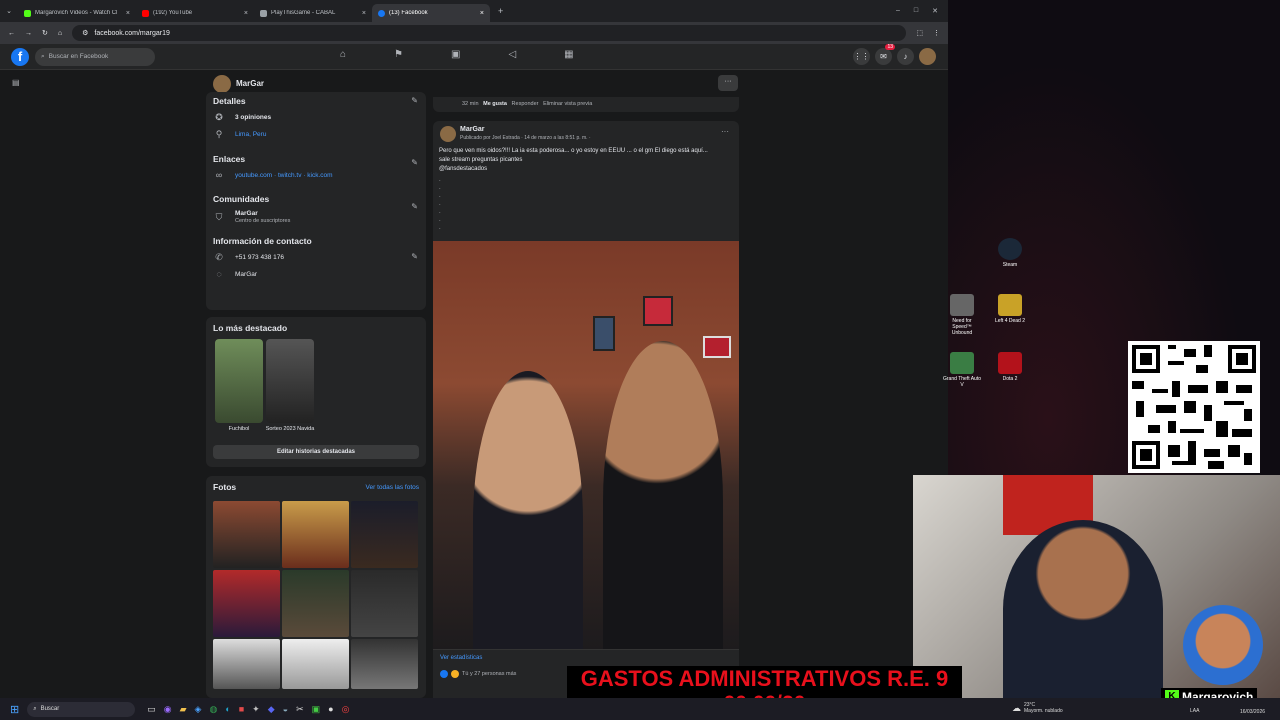 The image size is (1280, 720). What do you see at coordinates (316, 709) in the screenshot?
I see `app-icon: ▣` at bounding box center [316, 709].